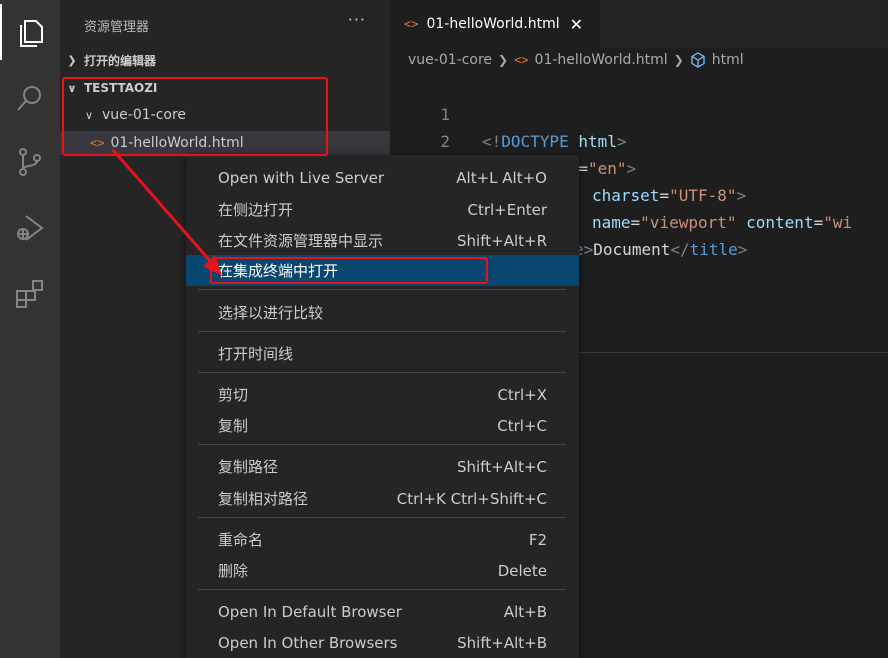 The height and width of the screenshot is (658, 888). I want to click on code-token: </, so click(680, 249).